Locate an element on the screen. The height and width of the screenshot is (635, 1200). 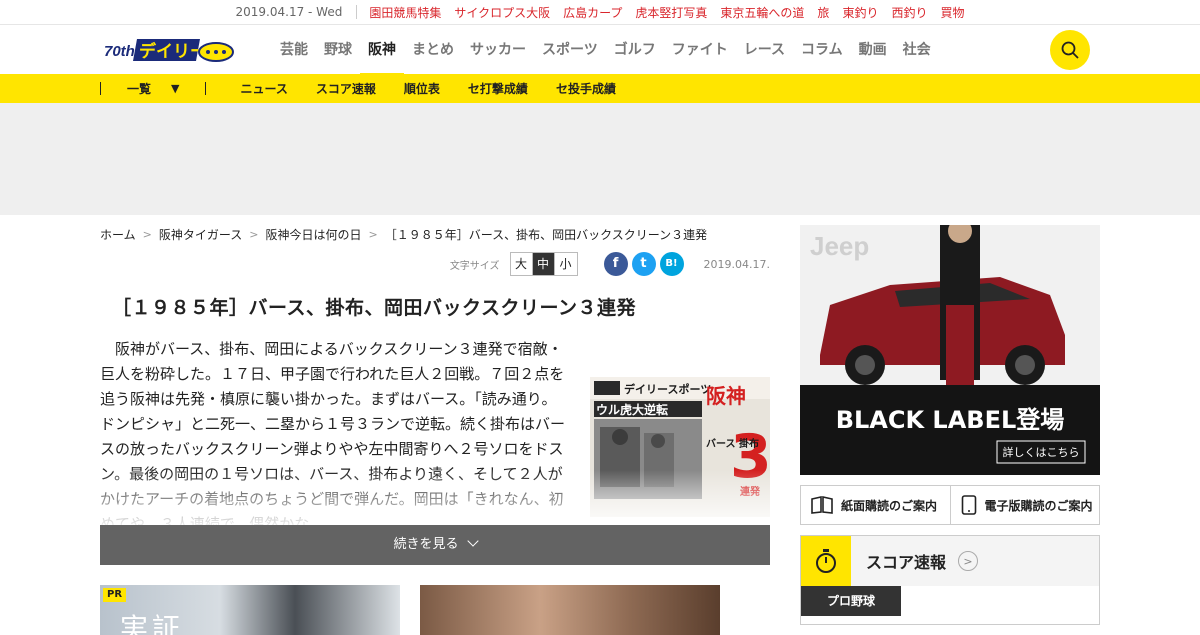
top-link: サイクロプス大阪 is located at coordinates (502, 12).